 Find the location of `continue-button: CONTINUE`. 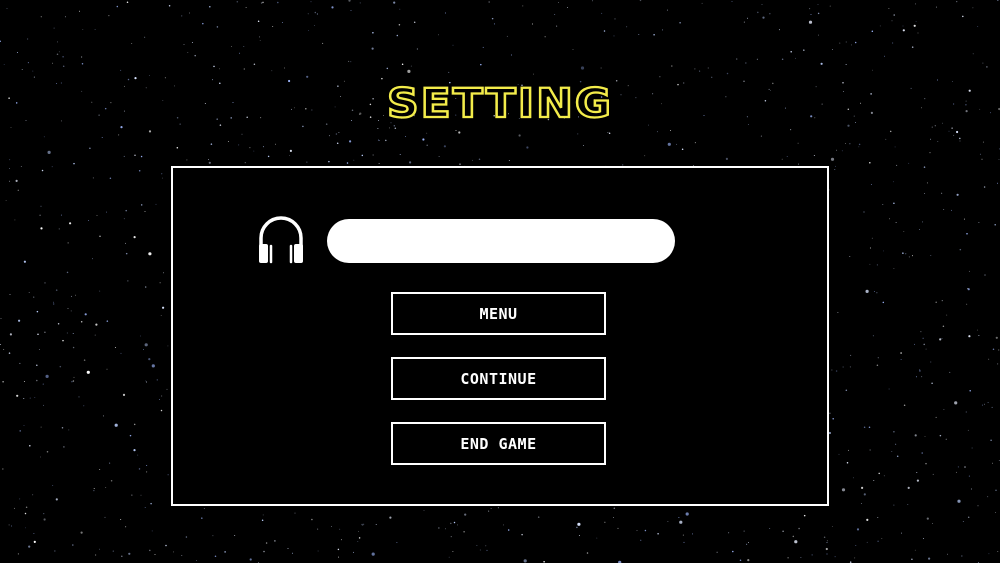

continue-button: CONTINUE is located at coordinates (498, 378).